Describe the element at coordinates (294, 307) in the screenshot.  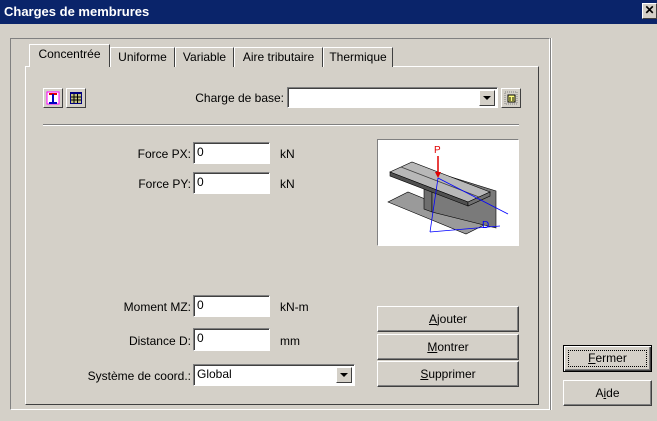
I see `moment-mz-unit: kN-m` at that location.